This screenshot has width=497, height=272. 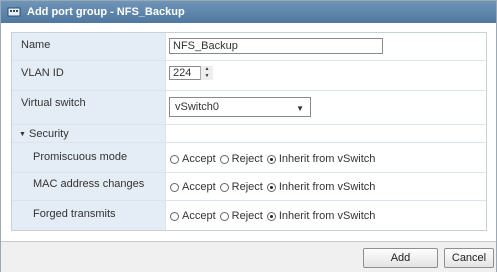 What do you see at coordinates (197, 107) in the screenshot?
I see `vswitch-selected-value: vSwitch0` at bounding box center [197, 107].